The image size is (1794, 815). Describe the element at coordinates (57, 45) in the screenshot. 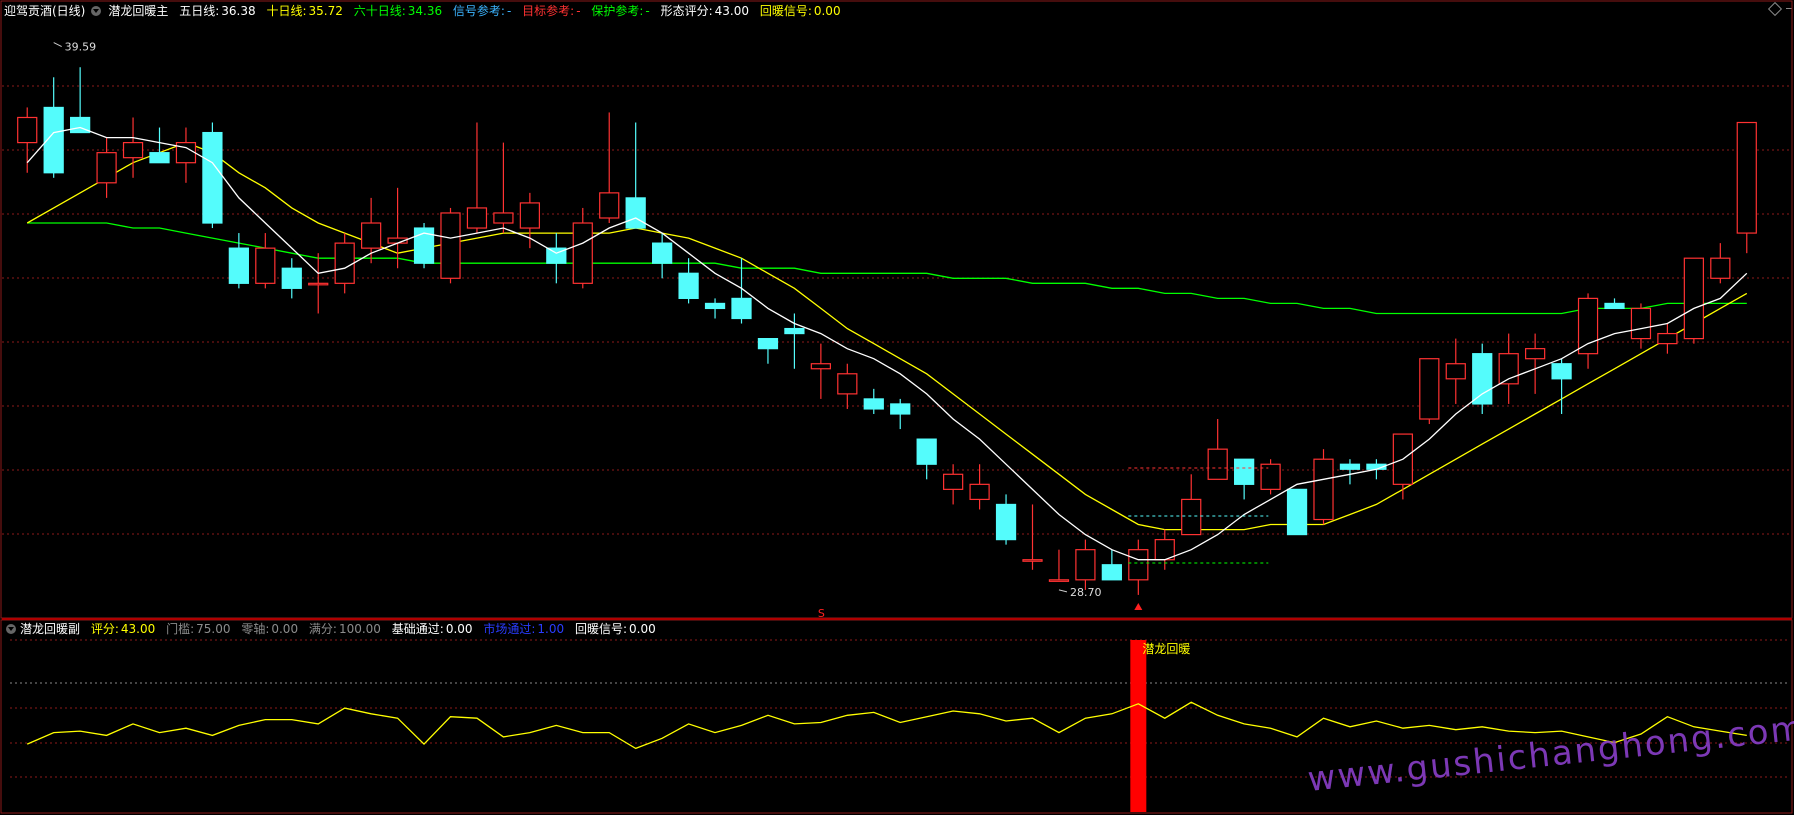

I see `high-marker-pointer` at that location.